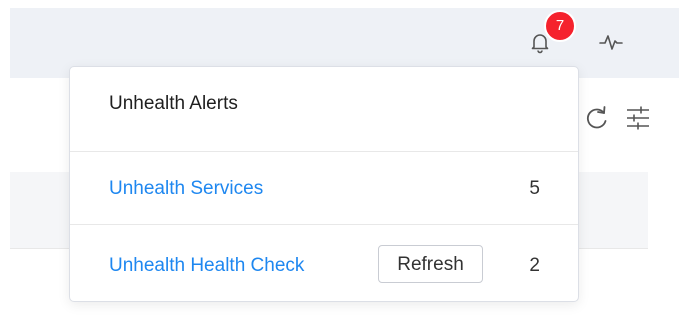  I want to click on notification-count-badge: 7, so click(560, 26).